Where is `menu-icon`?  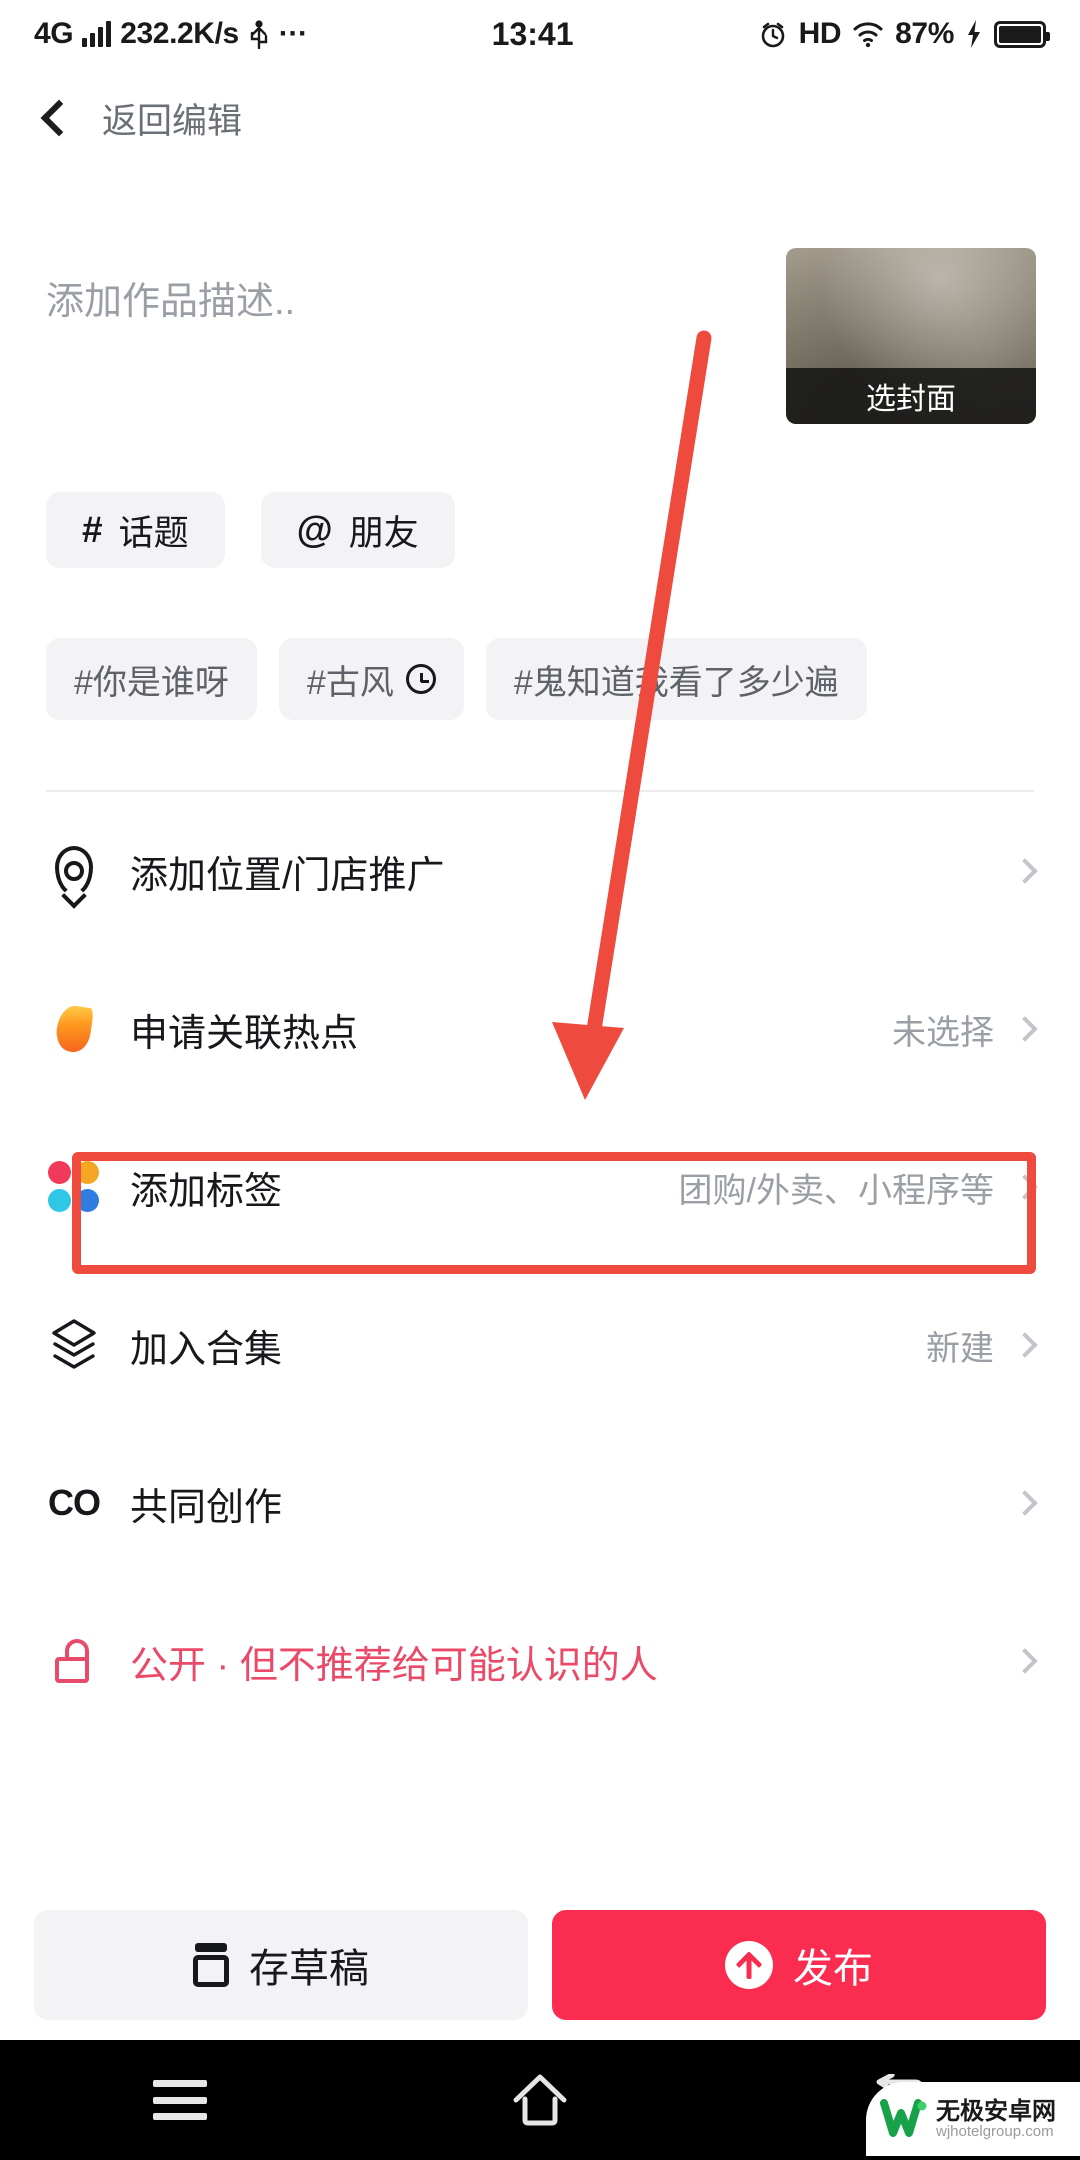
menu-icon is located at coordinates (180, 2100).